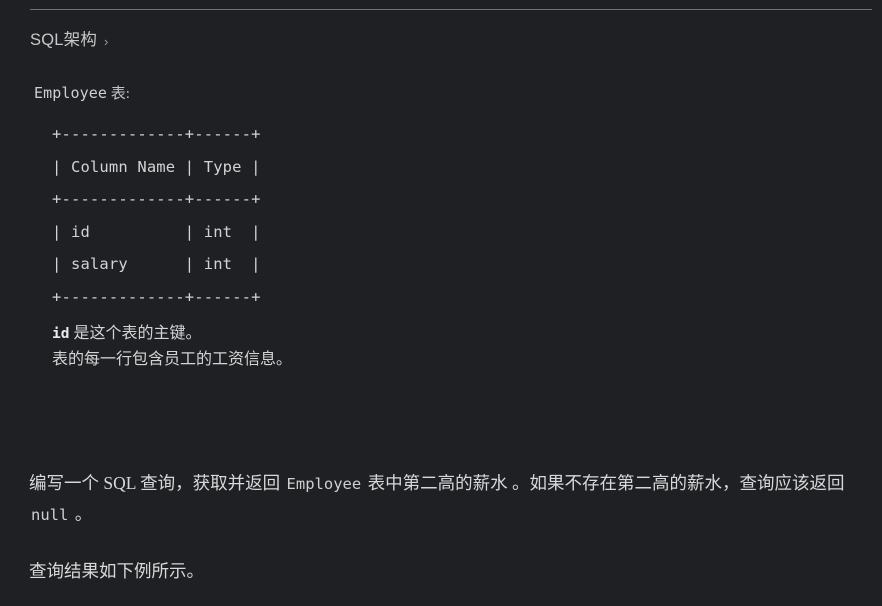  What do you see at coordinates (81, 514) in the screenshot?
I see `paragraph1-text-3: 。` at bounding box center [81, 514].